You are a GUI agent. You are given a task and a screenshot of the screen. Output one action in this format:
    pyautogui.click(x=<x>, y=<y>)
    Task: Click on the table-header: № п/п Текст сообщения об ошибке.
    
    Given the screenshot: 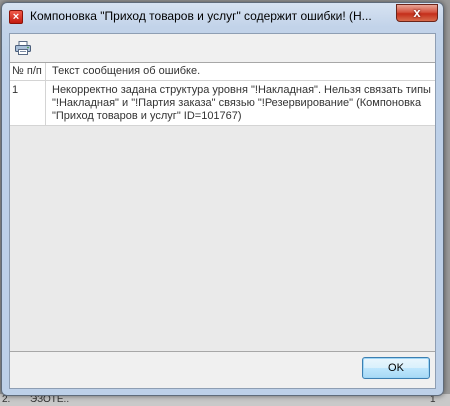 What is the action you would take?
    pyautogui.click(x=222, y=72)
    